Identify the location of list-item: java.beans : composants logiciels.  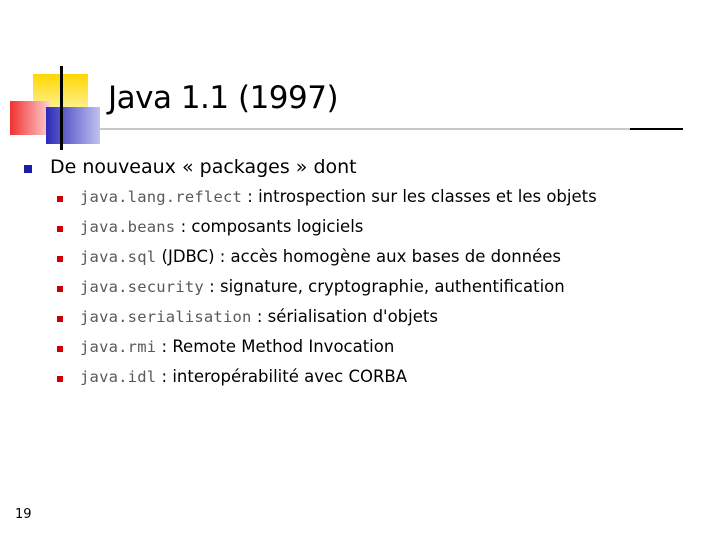
(221, 227).